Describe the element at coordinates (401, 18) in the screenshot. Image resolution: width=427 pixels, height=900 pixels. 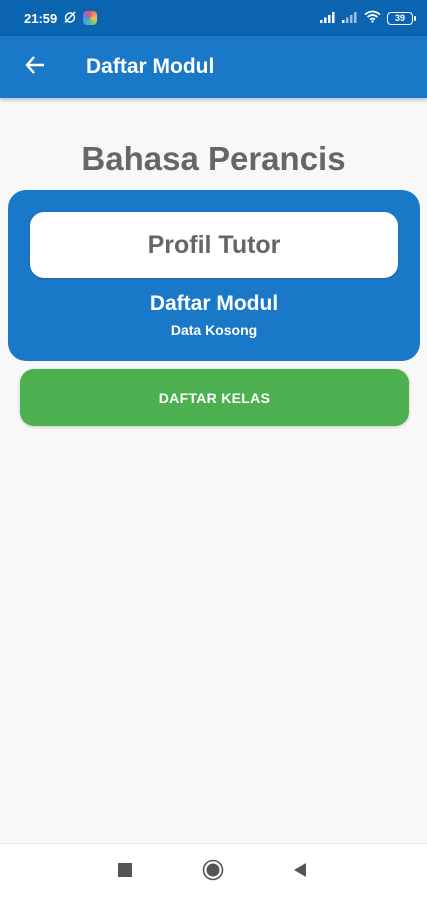
I see `battery-icon: 39` at that location.